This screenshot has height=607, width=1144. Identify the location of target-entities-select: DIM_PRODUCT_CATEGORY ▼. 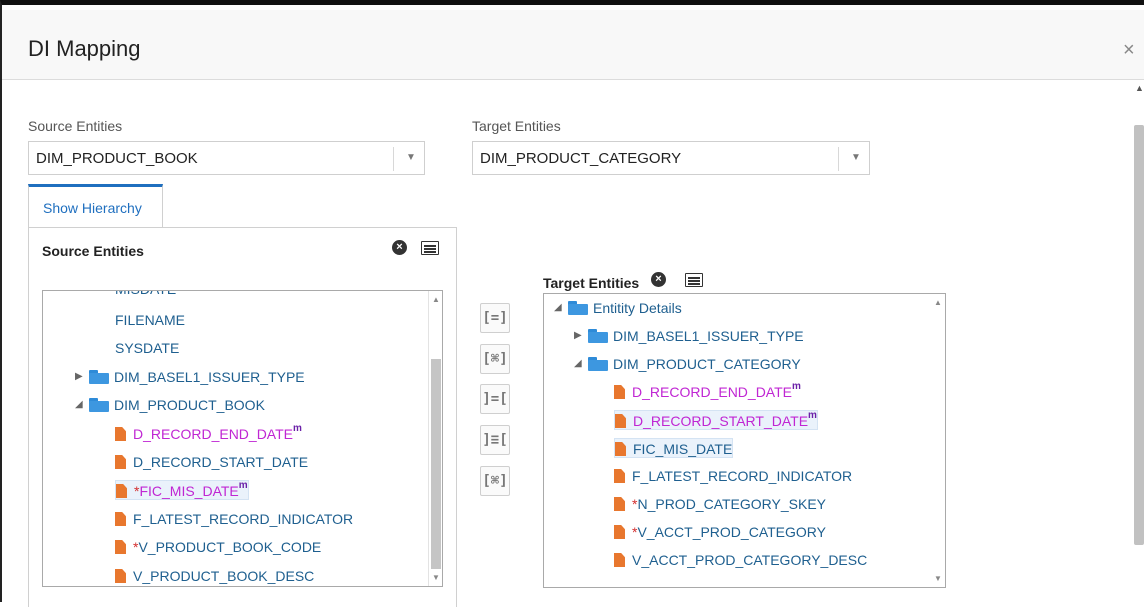
(671, 158).